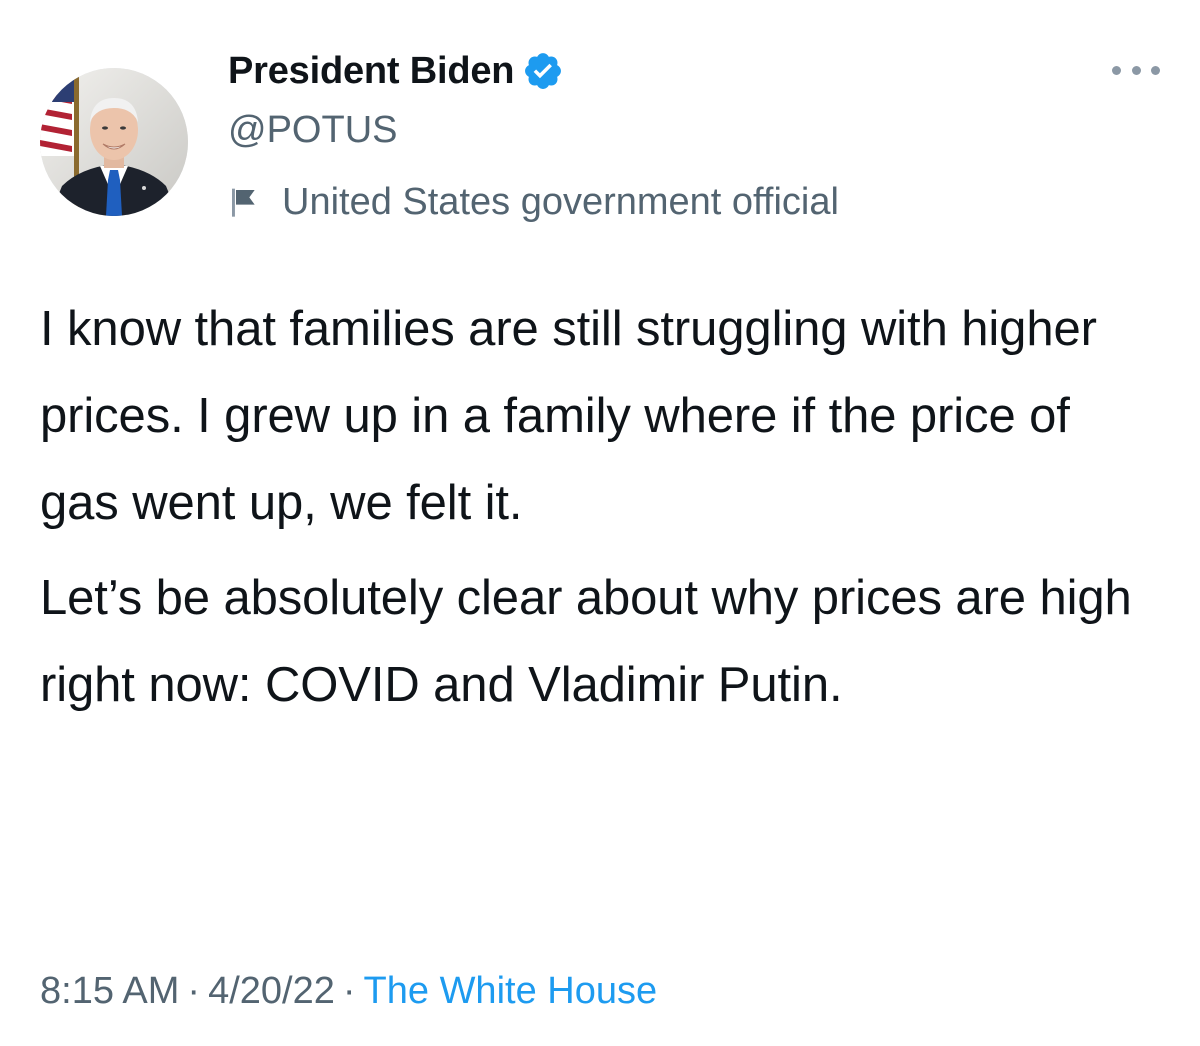 The height and width of the screenshot is (1046, 1200). I want to click on more-horizontal-icon, so click(1116, 70).